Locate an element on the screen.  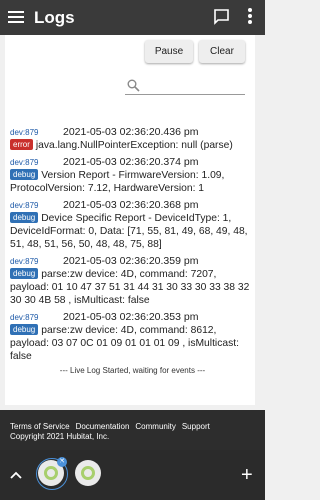
log-timestamp: 2021-05-03 02:36:20.436 pm is located at coordinates (131, 132).